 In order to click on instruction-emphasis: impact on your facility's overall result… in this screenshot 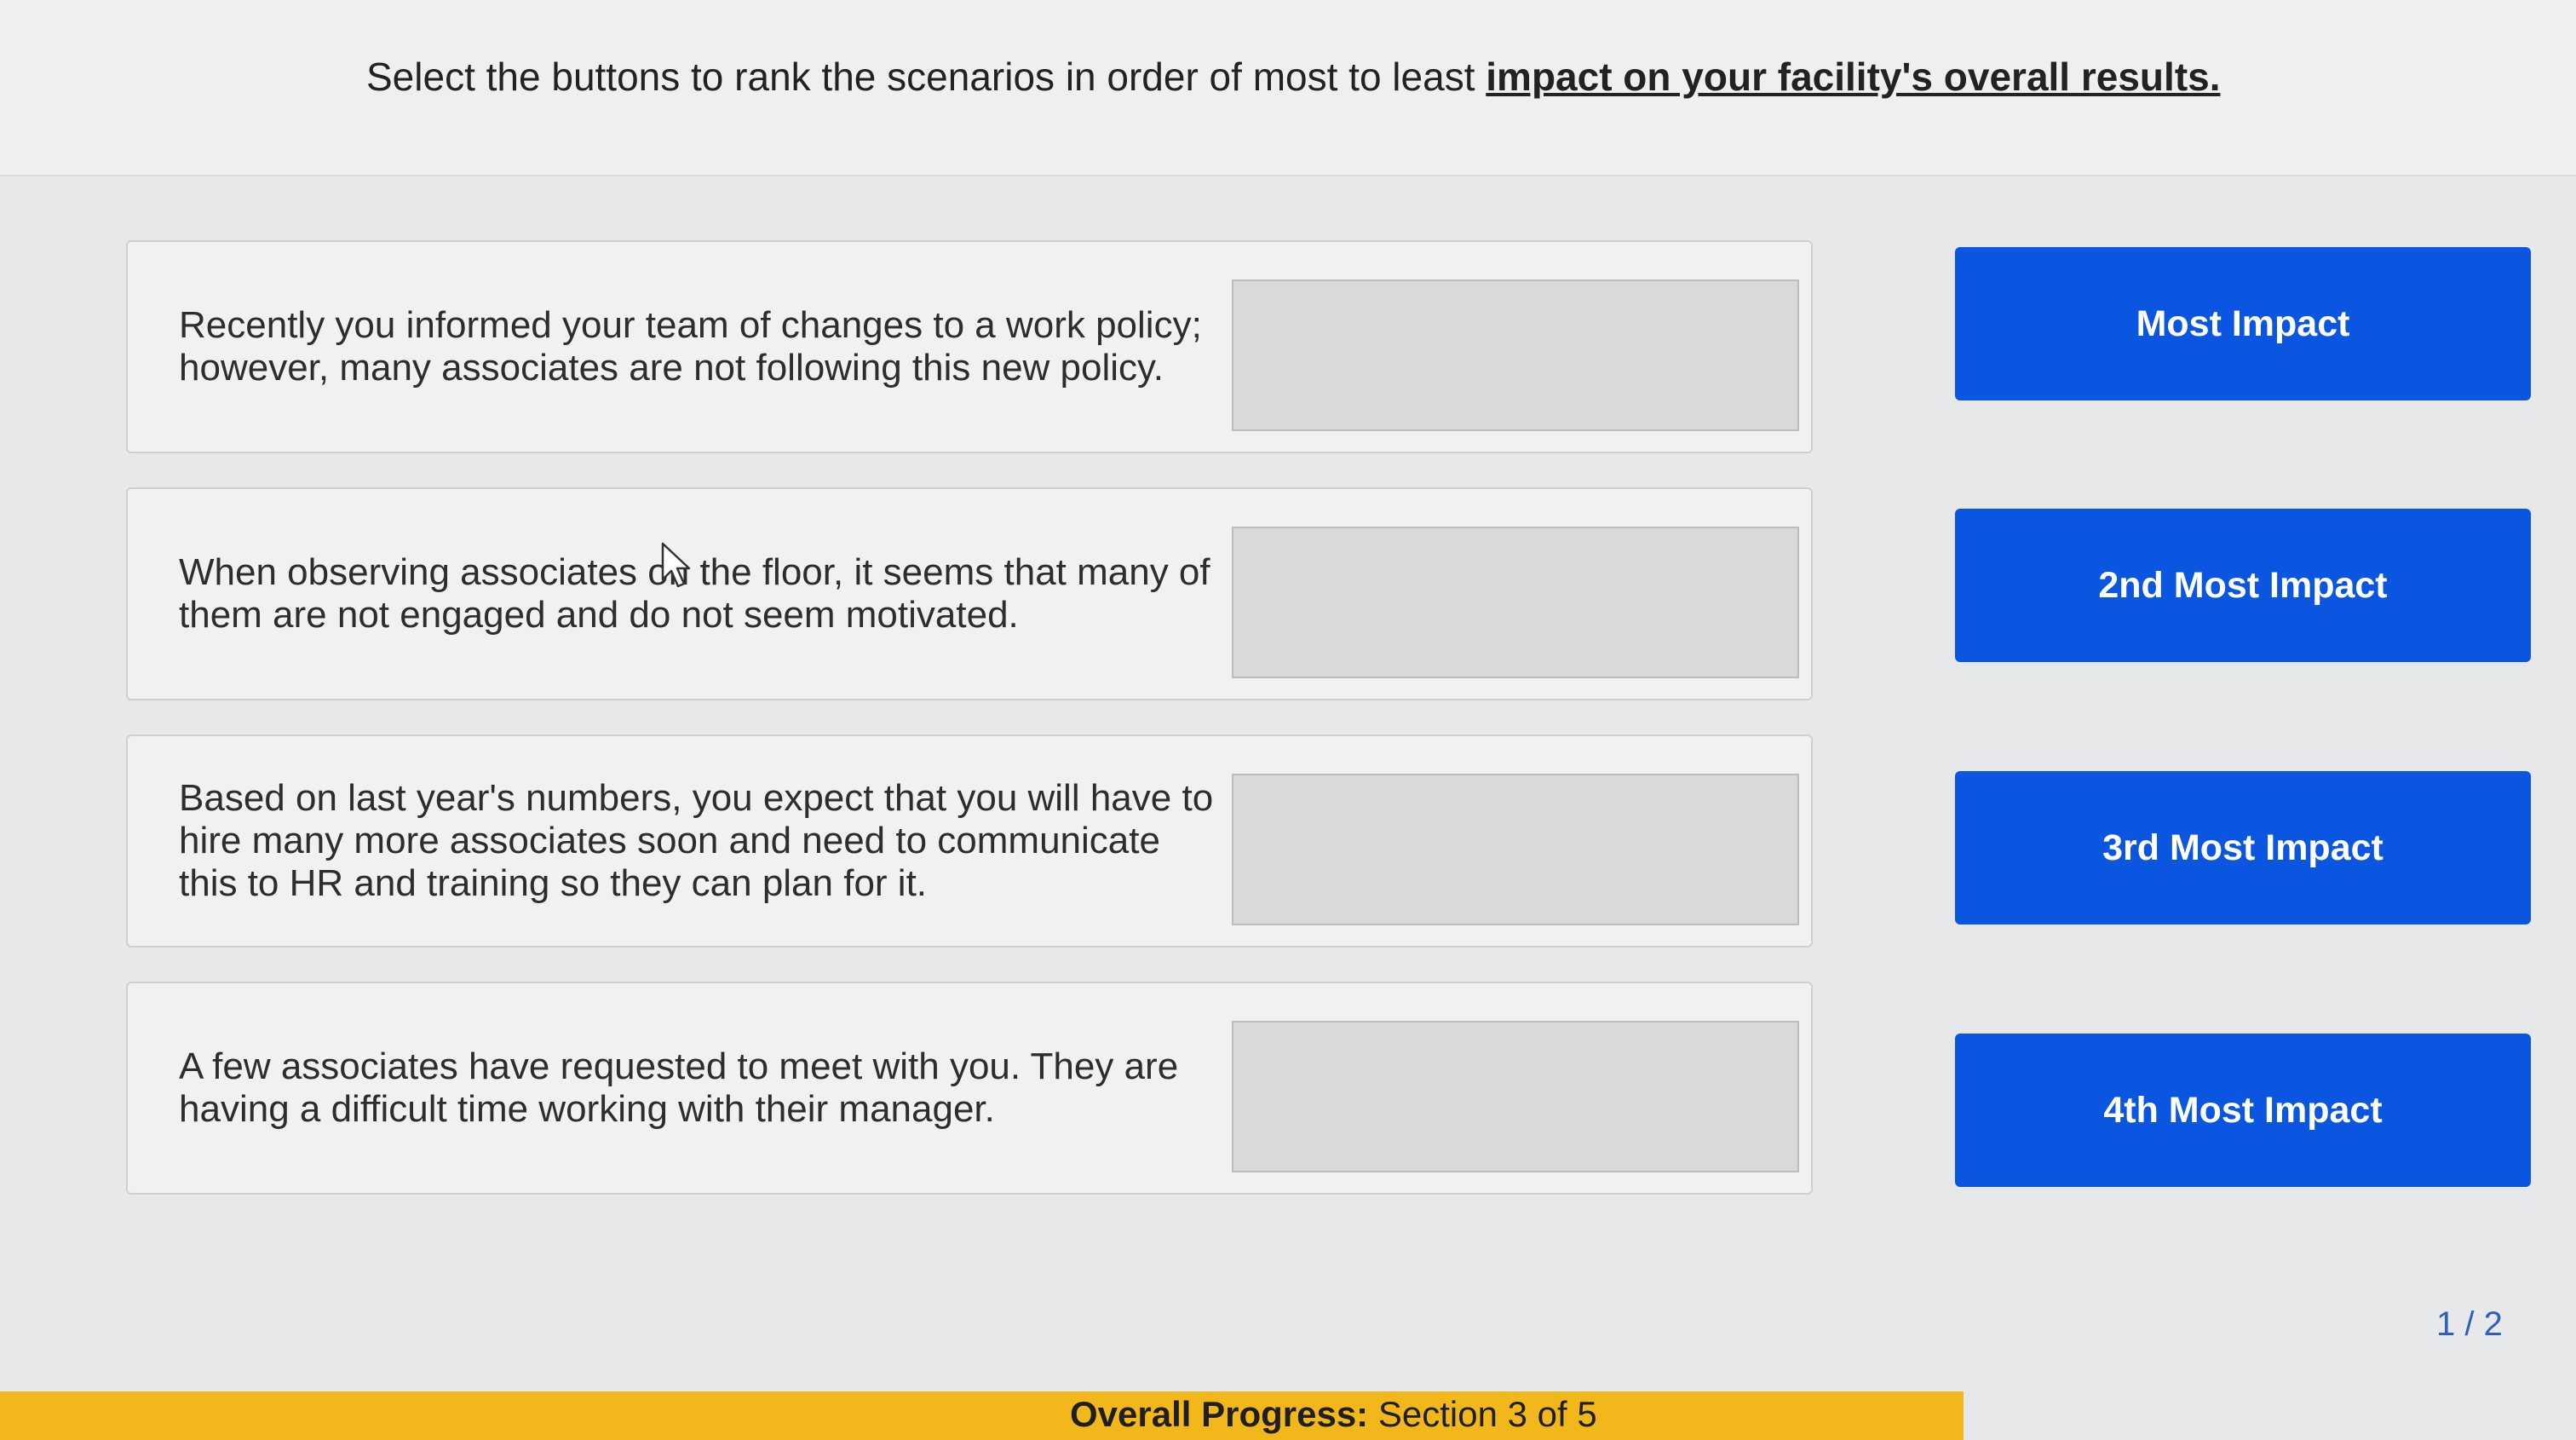, I will do `click(1853, 77)`.